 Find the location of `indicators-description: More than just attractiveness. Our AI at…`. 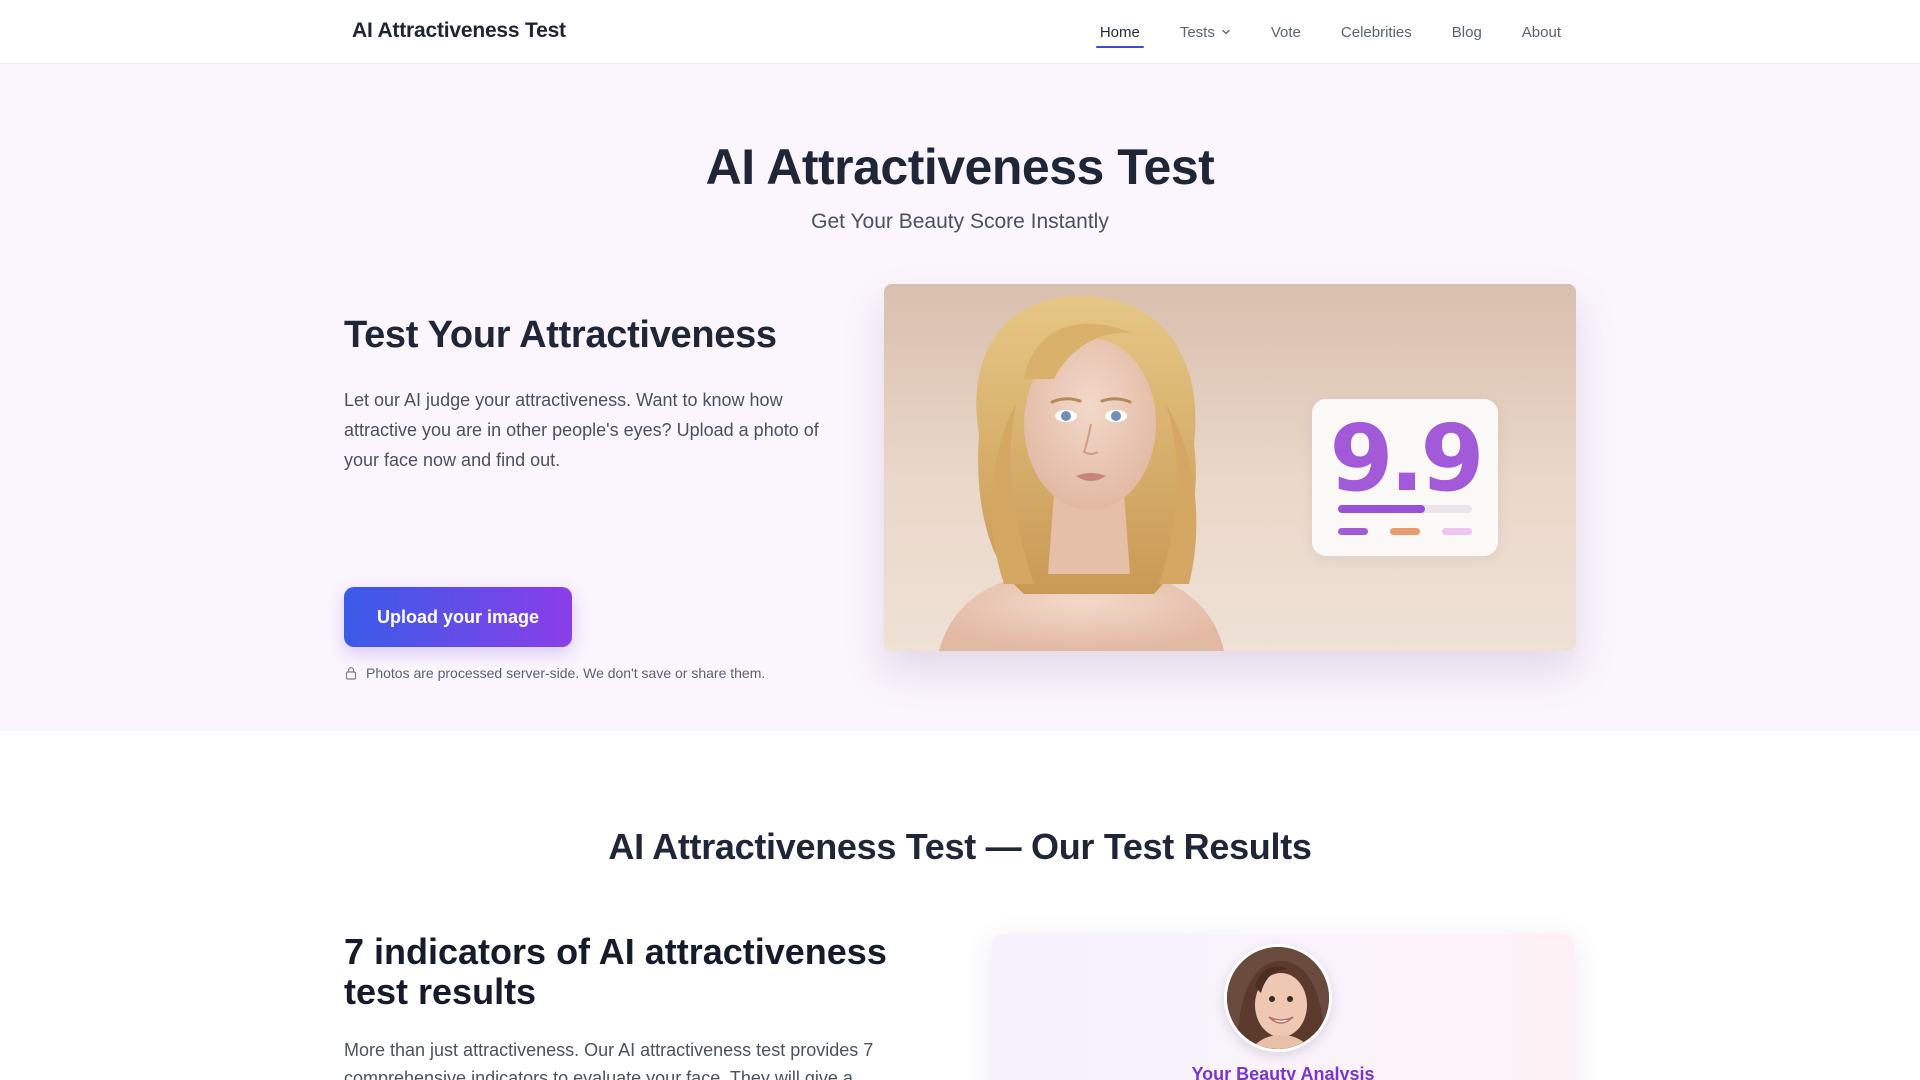

indicators-description: More than just attractiveness. Our AI at… is located at coordinates (609, 1060).